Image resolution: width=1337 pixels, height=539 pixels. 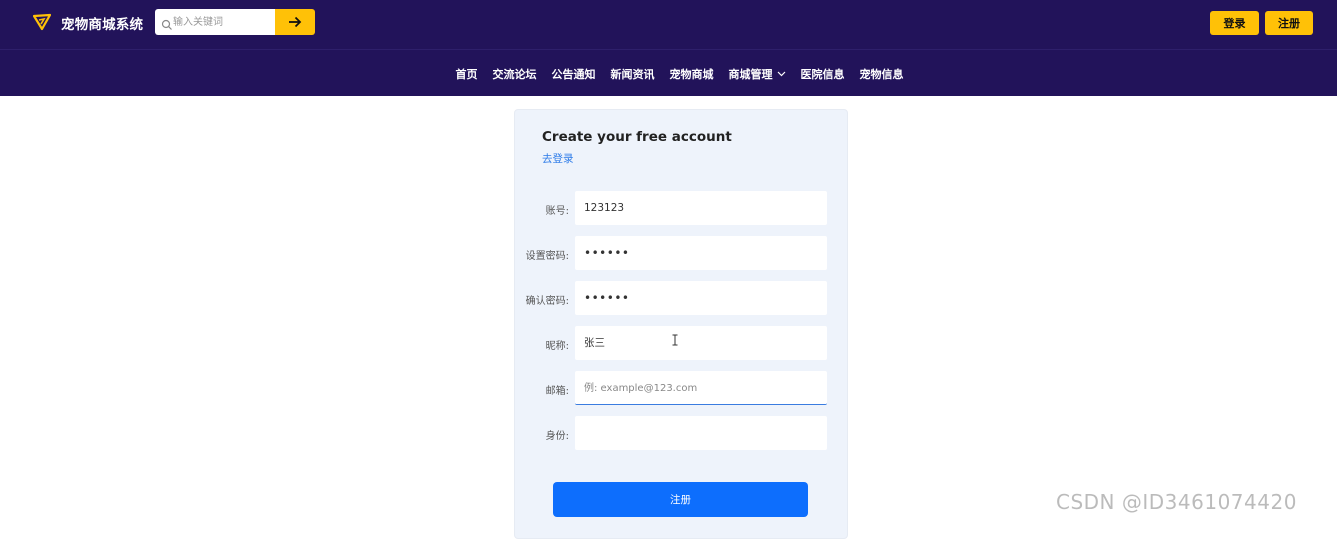 I want to click on email-label: 邮箱:, so click(x=557, y=391).